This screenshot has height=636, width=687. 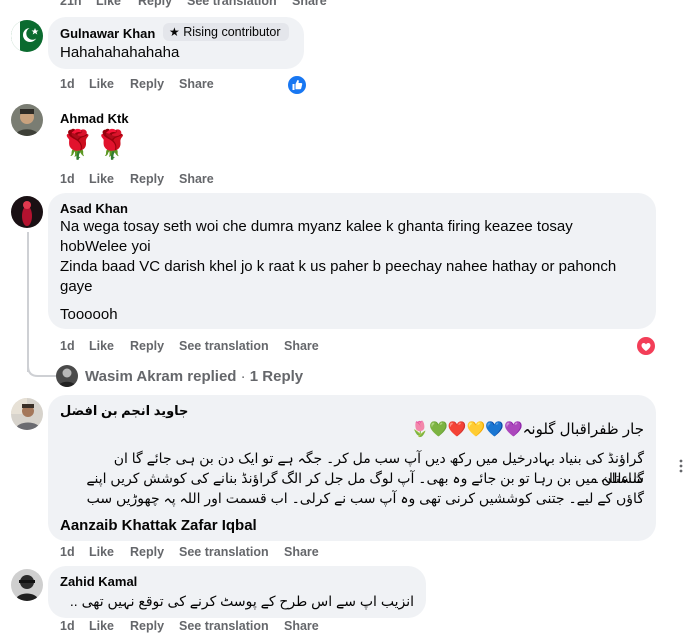 I want to click on love-reaction-icon, so click(x=646, y=346).